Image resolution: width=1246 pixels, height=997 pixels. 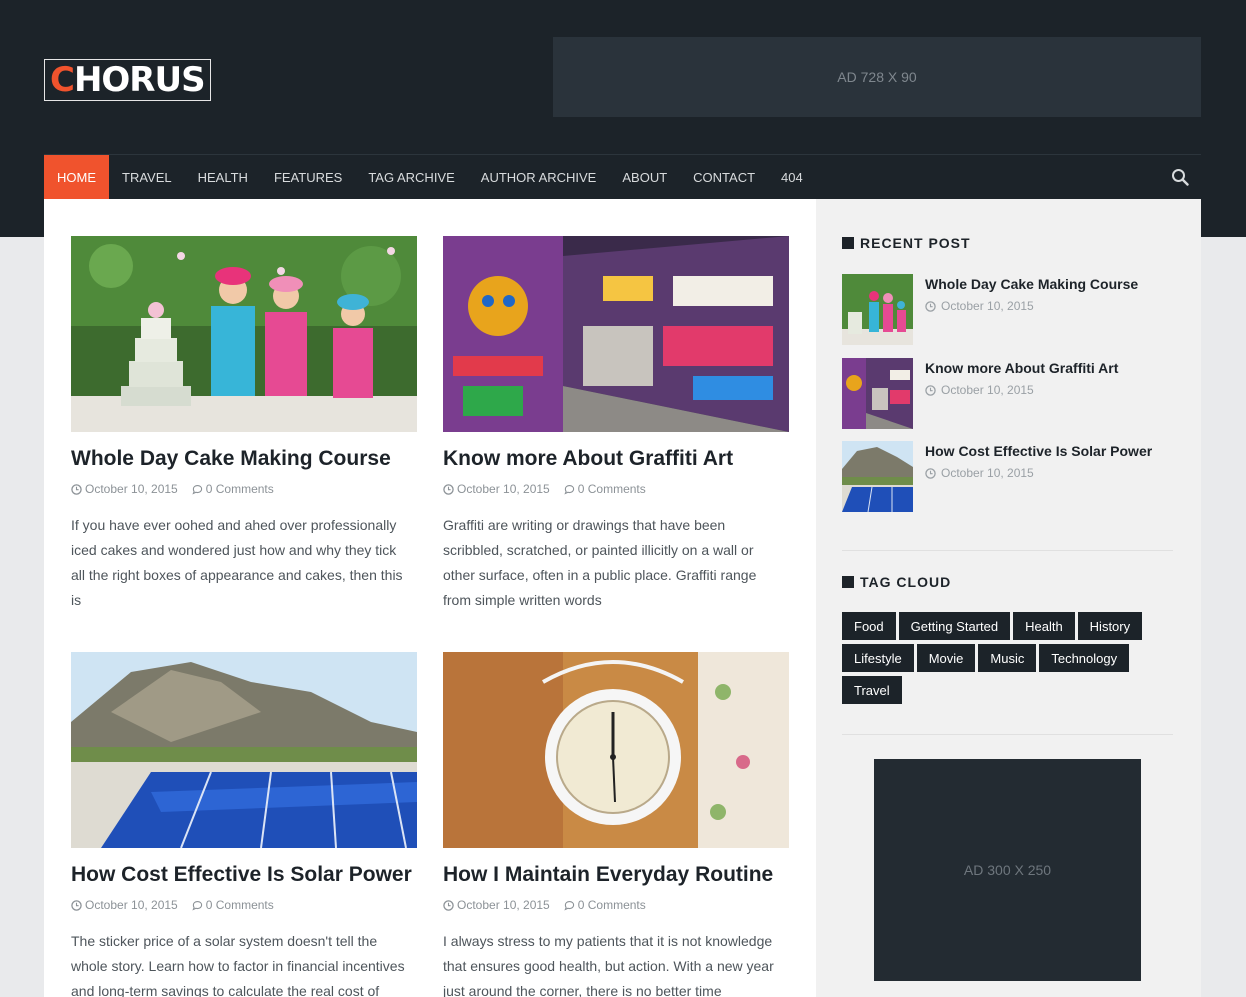 I want to click on recent-thumbnail-cake, so click(x=877, y=309).